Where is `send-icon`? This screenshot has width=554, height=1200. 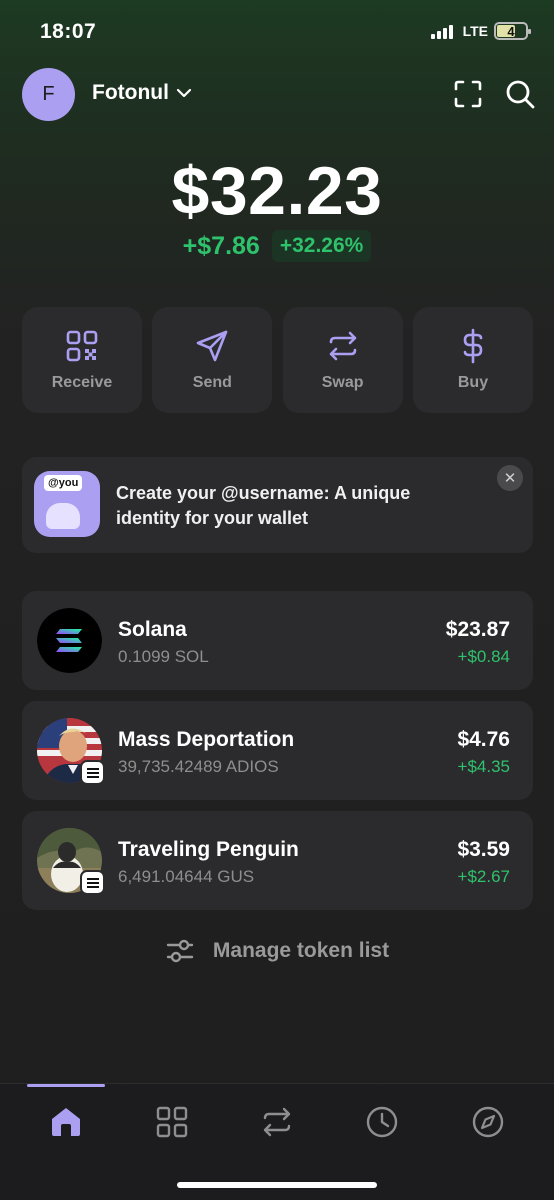 send-icon is located at coordinates (212, 346).